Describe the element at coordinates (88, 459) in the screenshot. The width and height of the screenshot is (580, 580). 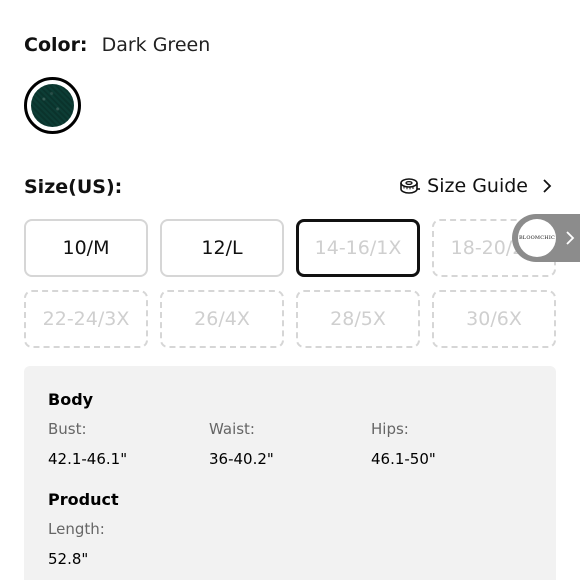
I see `bust-value: 42.1-46.1"` at that location.